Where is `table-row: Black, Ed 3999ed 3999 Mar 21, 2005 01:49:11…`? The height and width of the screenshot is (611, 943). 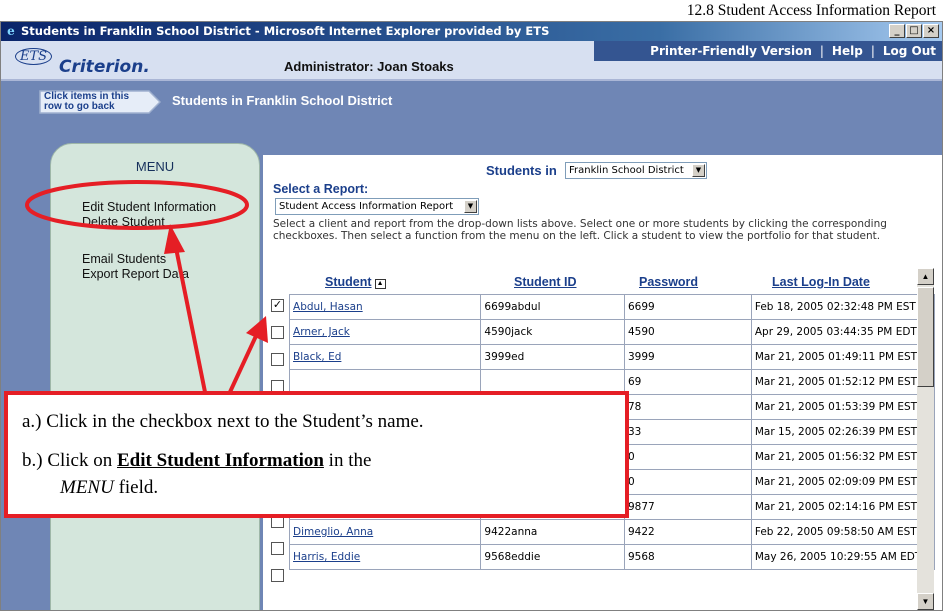 table-row: Black, Ed 3999ed 3999 Mar 21, 2005 01:49:11… is located at coordinates (612, 357).